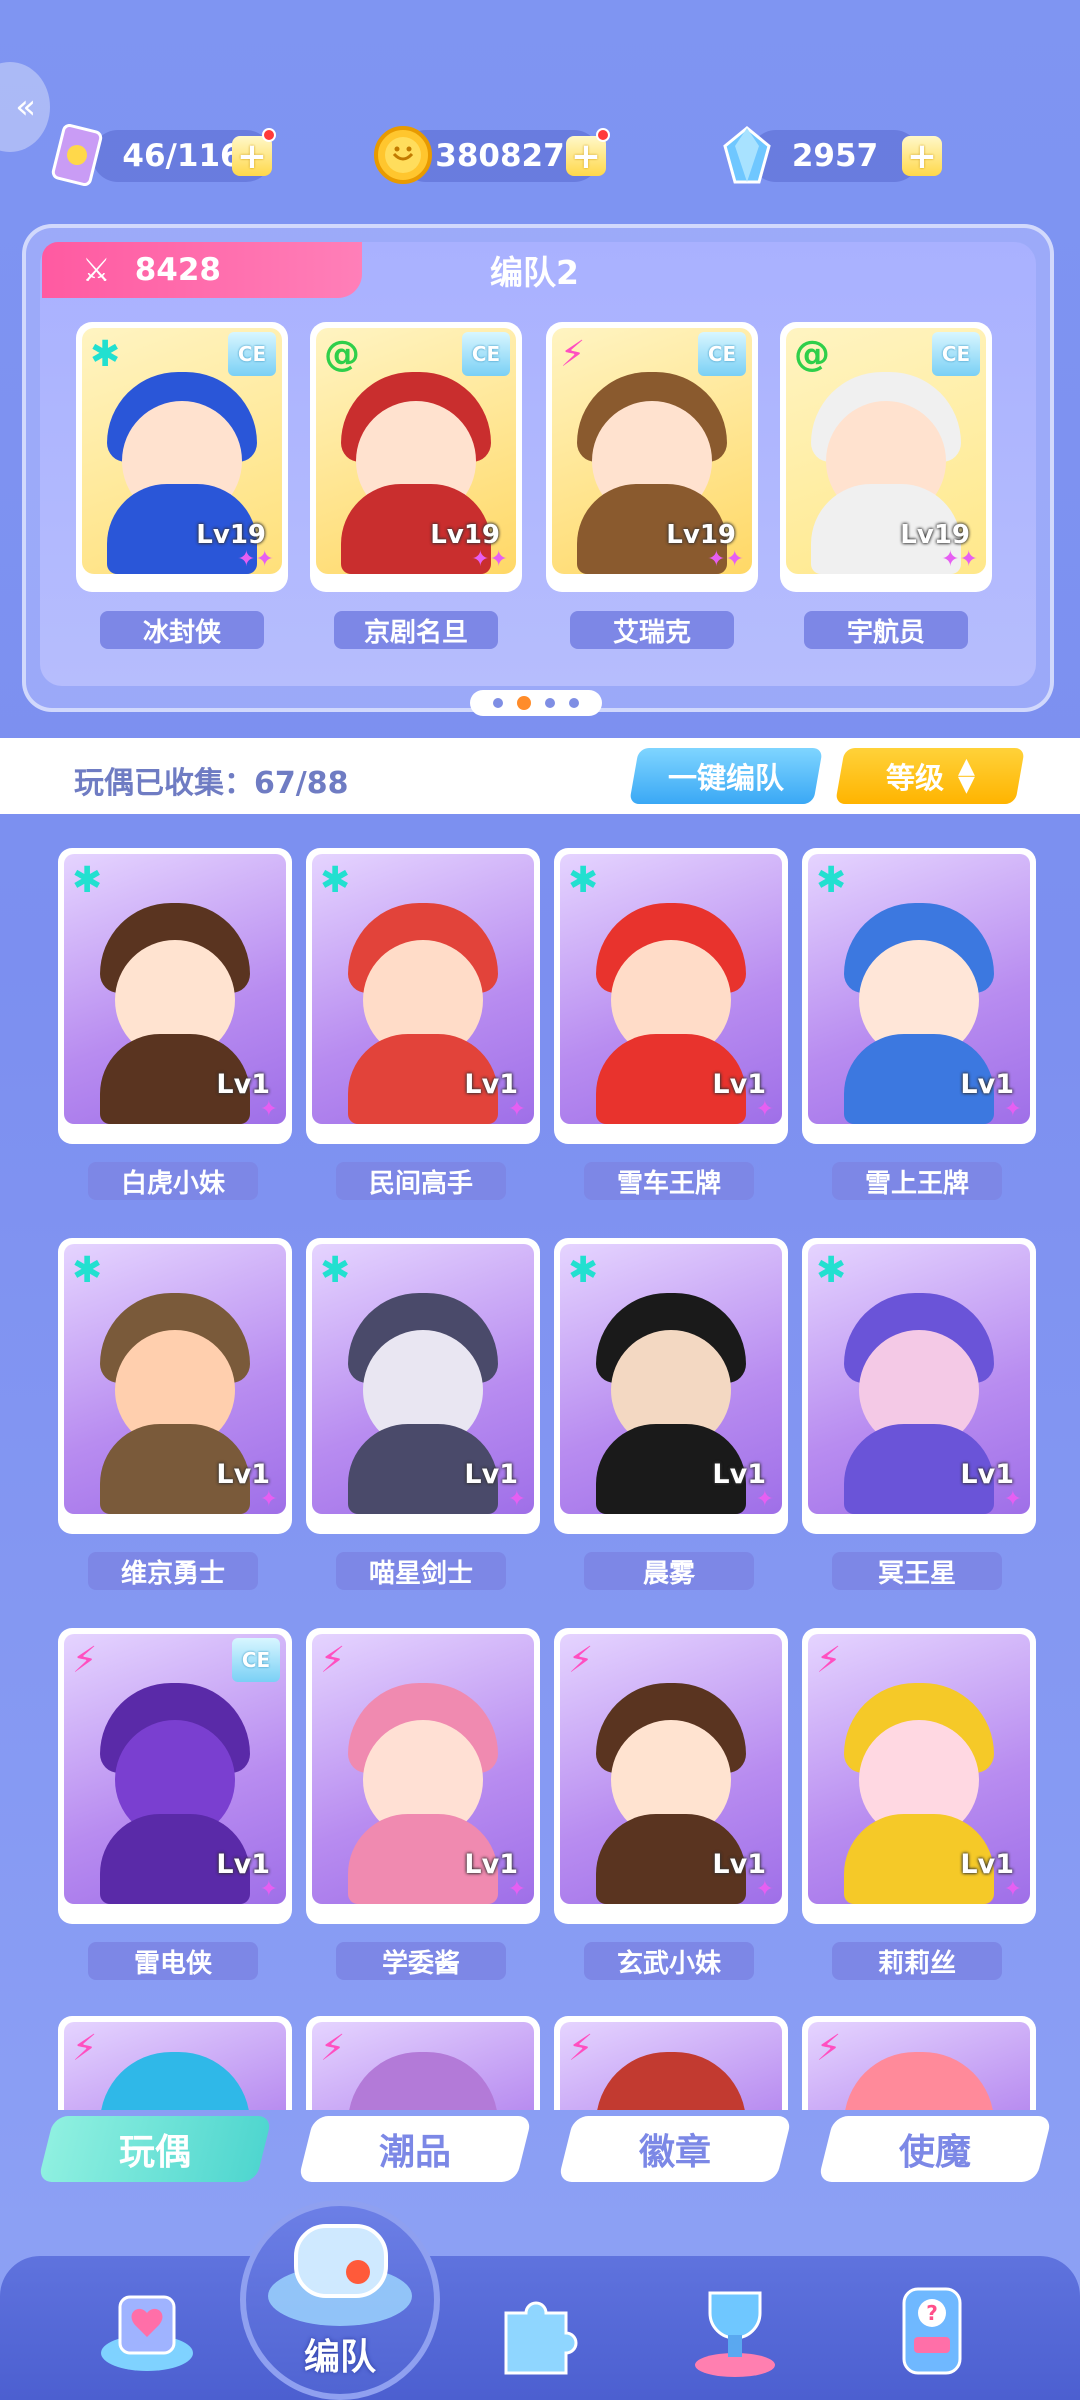 Image resolution: width=1080 pixels, height=2400 pixels. I want to click on nav-team-label: 编队, so click(339, 2357).